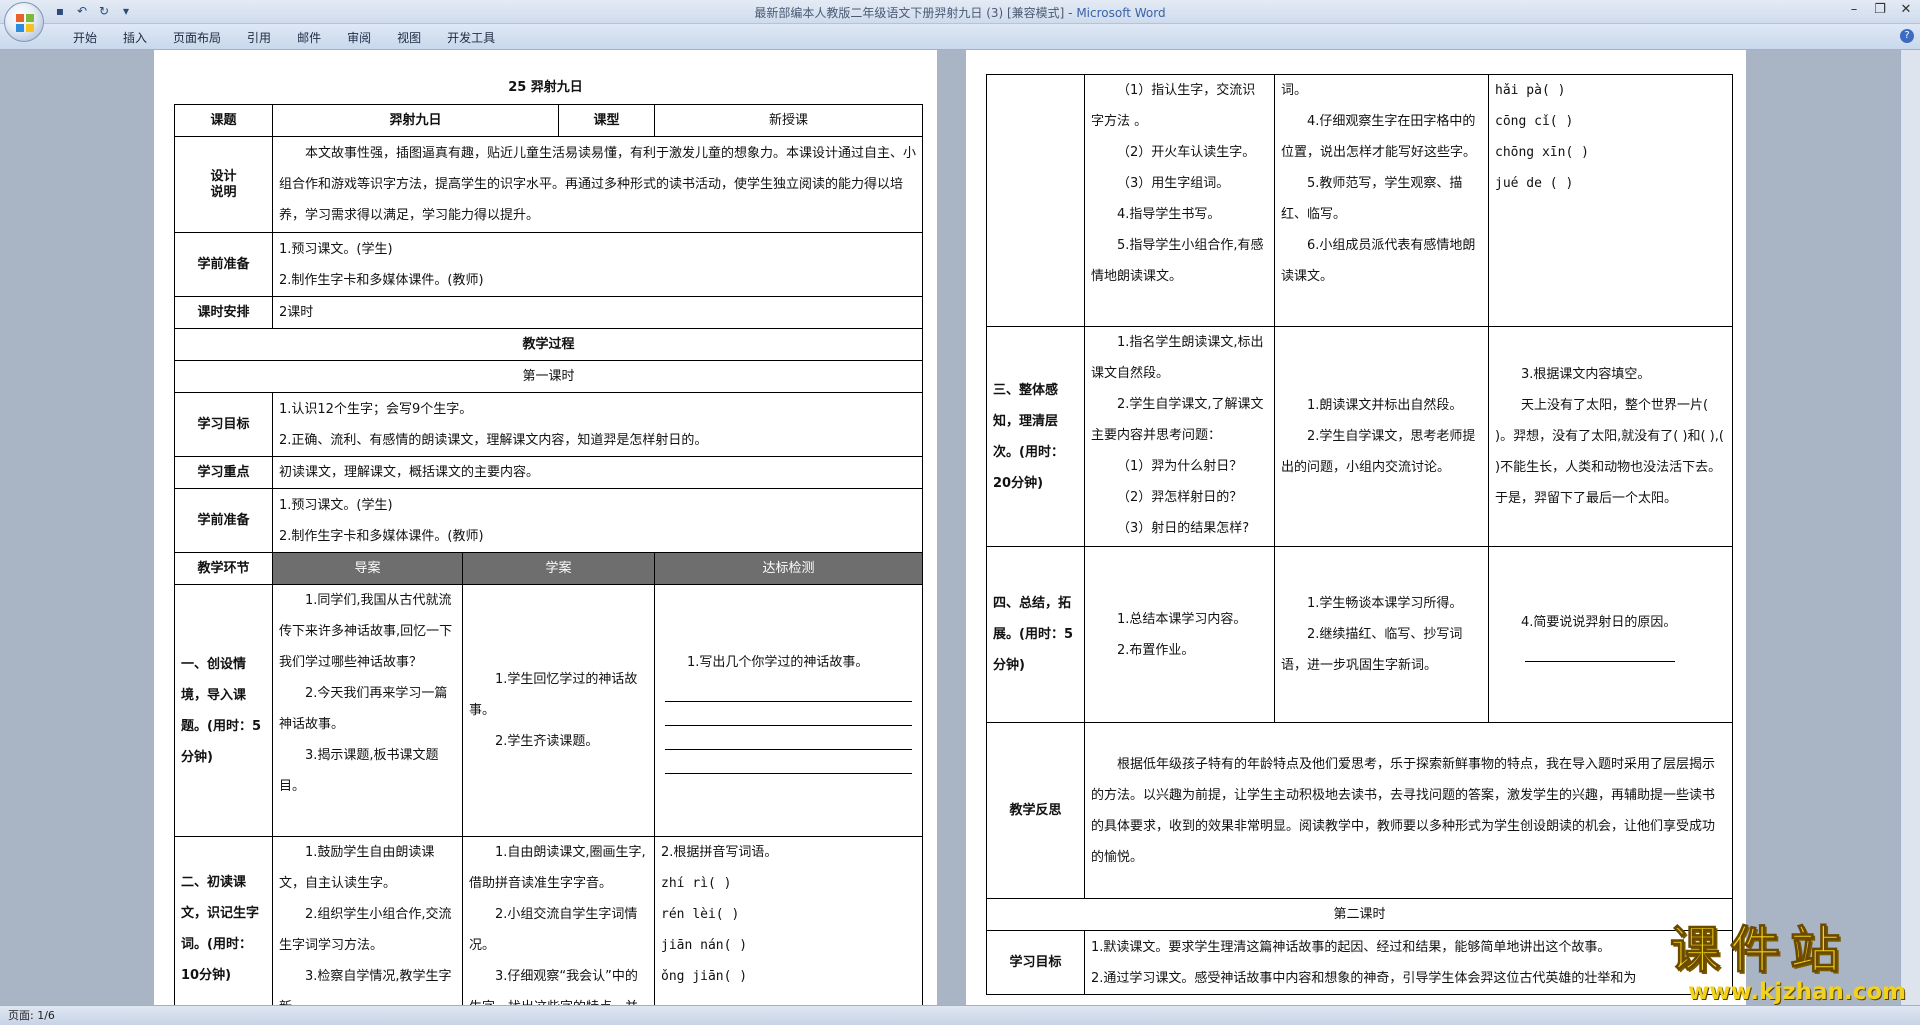 Image resolution: width=1920 pixels, height=1025 pixels. Describe the element at coordinates (553, 930) in the screenshot. I see `stage2-study-2: 2.小组交流自学生字词情况。` at that location.